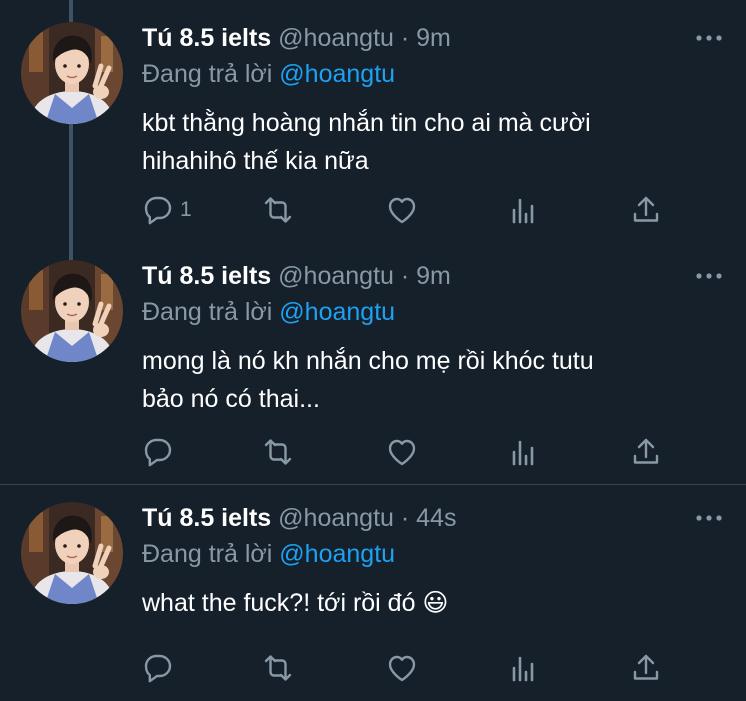 The height and width of the screenshot is (701, 746). What do you see at coordinates (295, 603) in the screenshot?
I see `tweet-text-line: what the fuck?! tới rồi đó 😃` at bounding box center [295, 603].